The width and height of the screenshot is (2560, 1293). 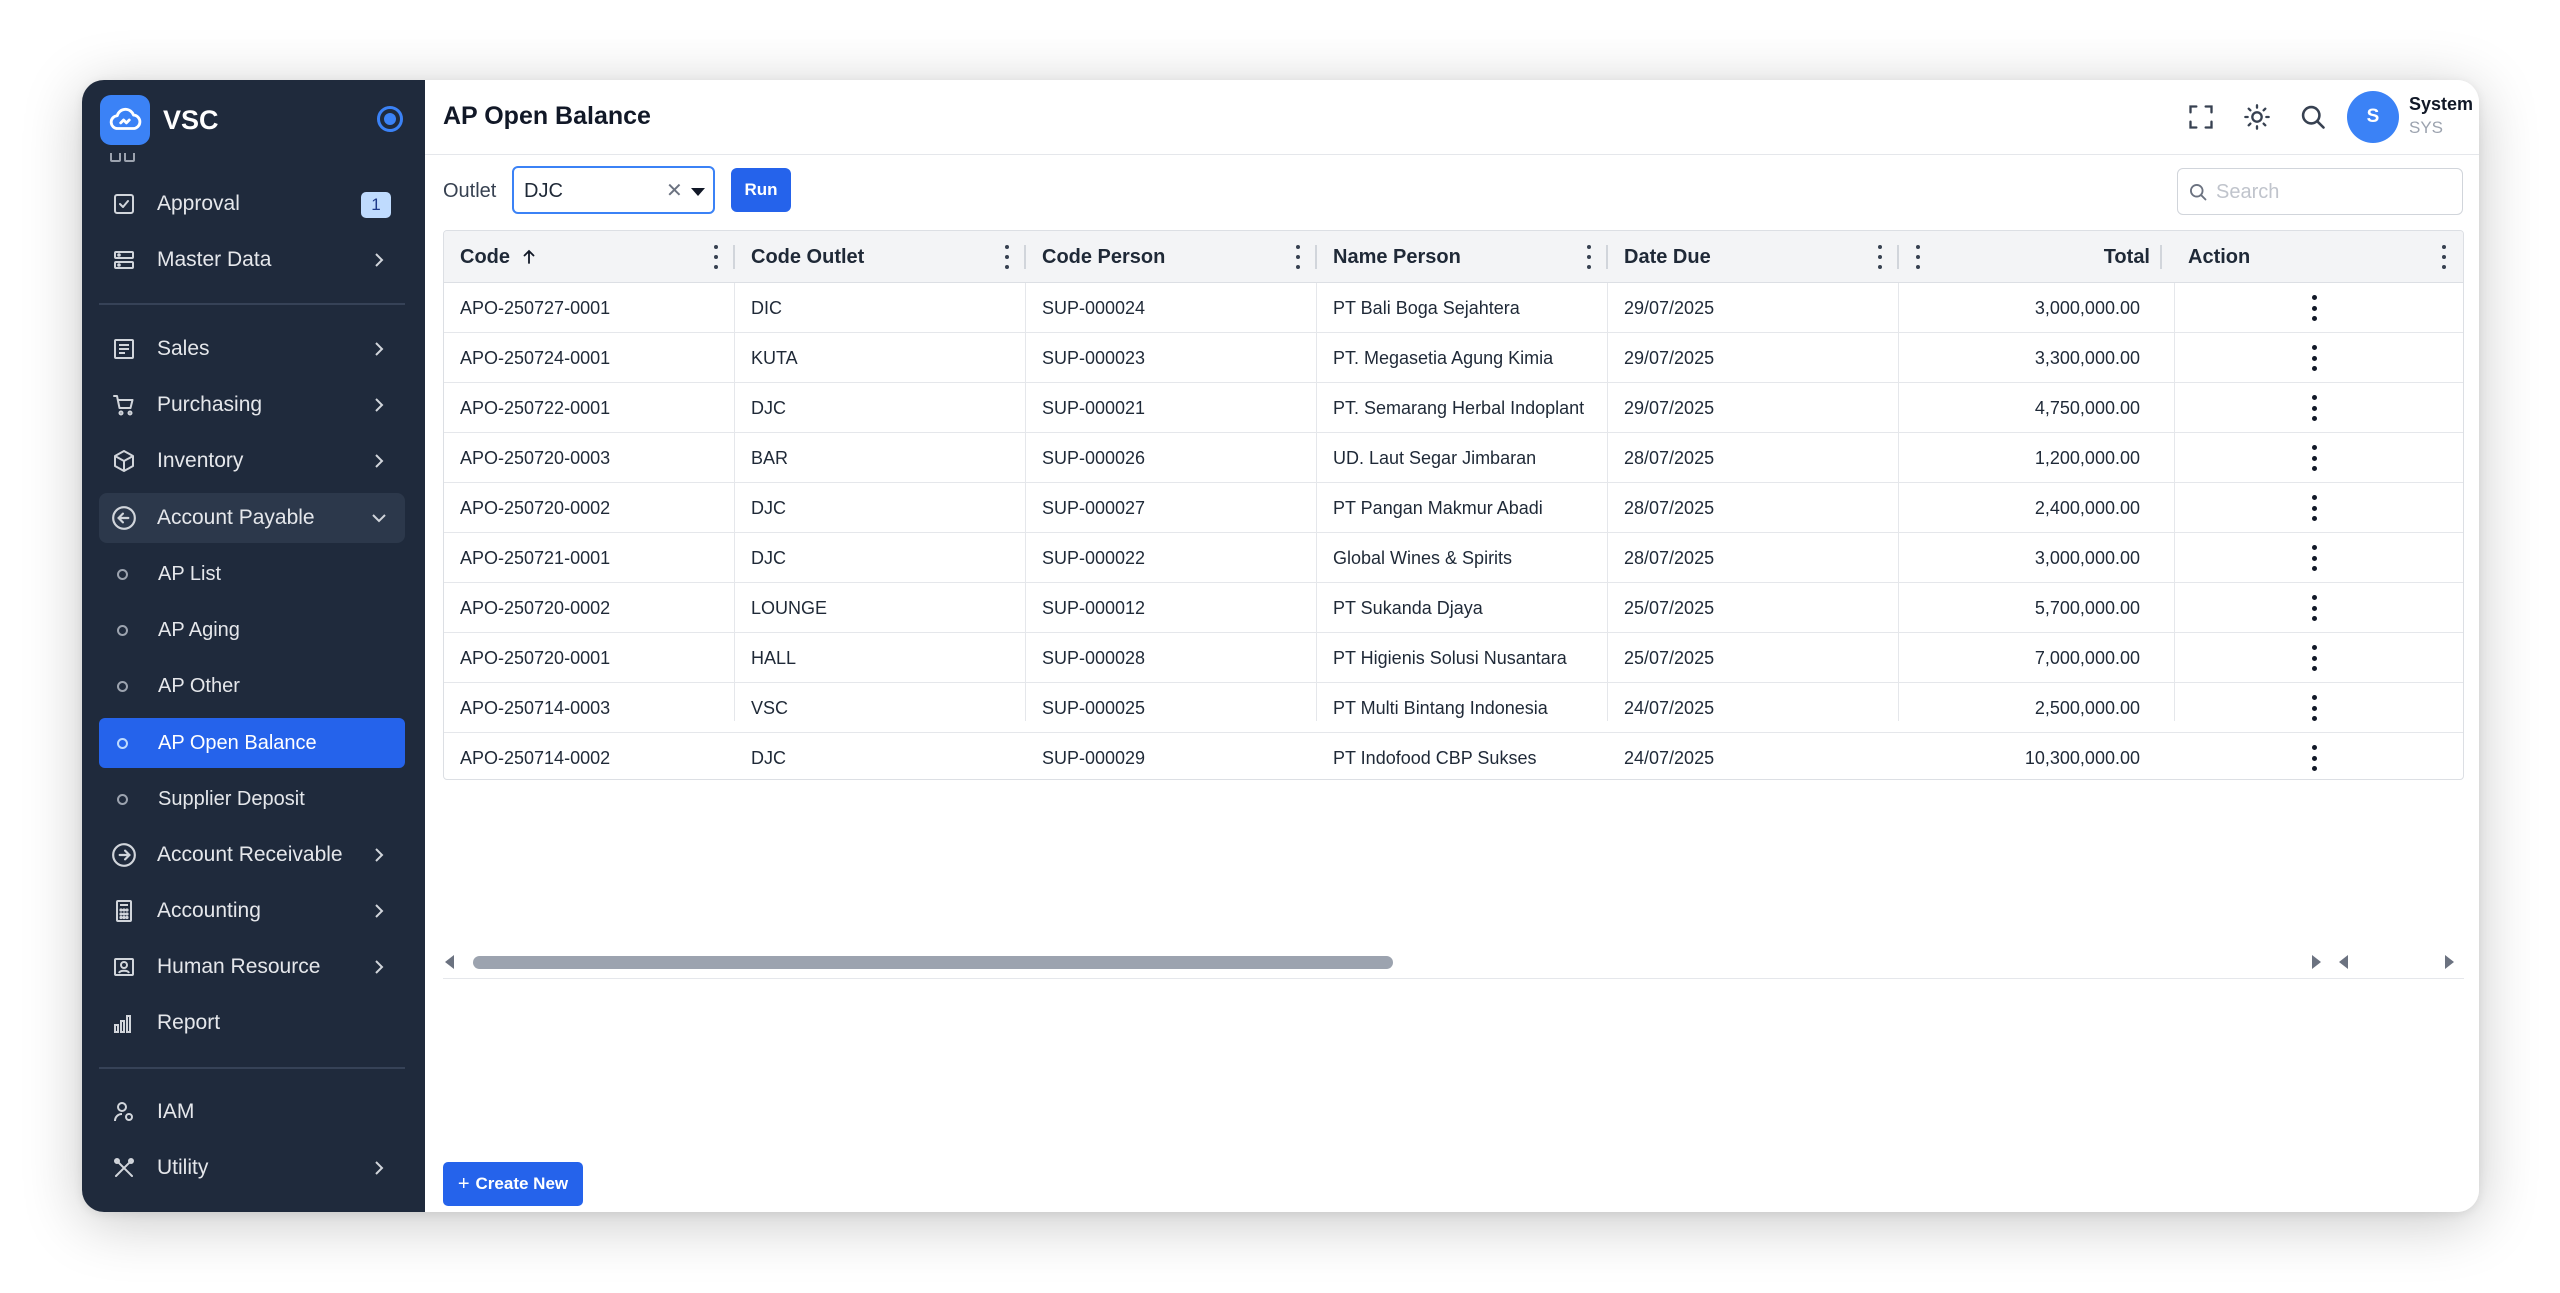 I want to click on sidebar-item-sales: Sales, so click(x=252, y=349).